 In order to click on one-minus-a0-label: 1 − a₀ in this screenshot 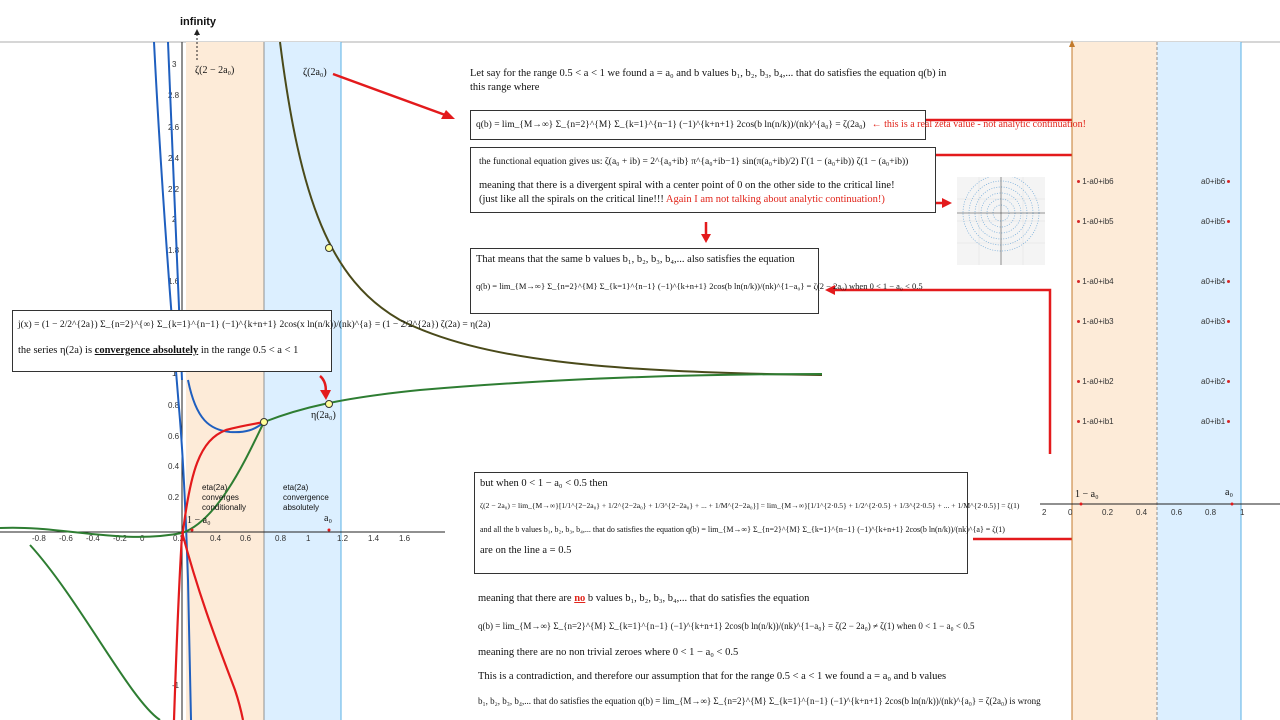, I will do `click(199, 520)`.